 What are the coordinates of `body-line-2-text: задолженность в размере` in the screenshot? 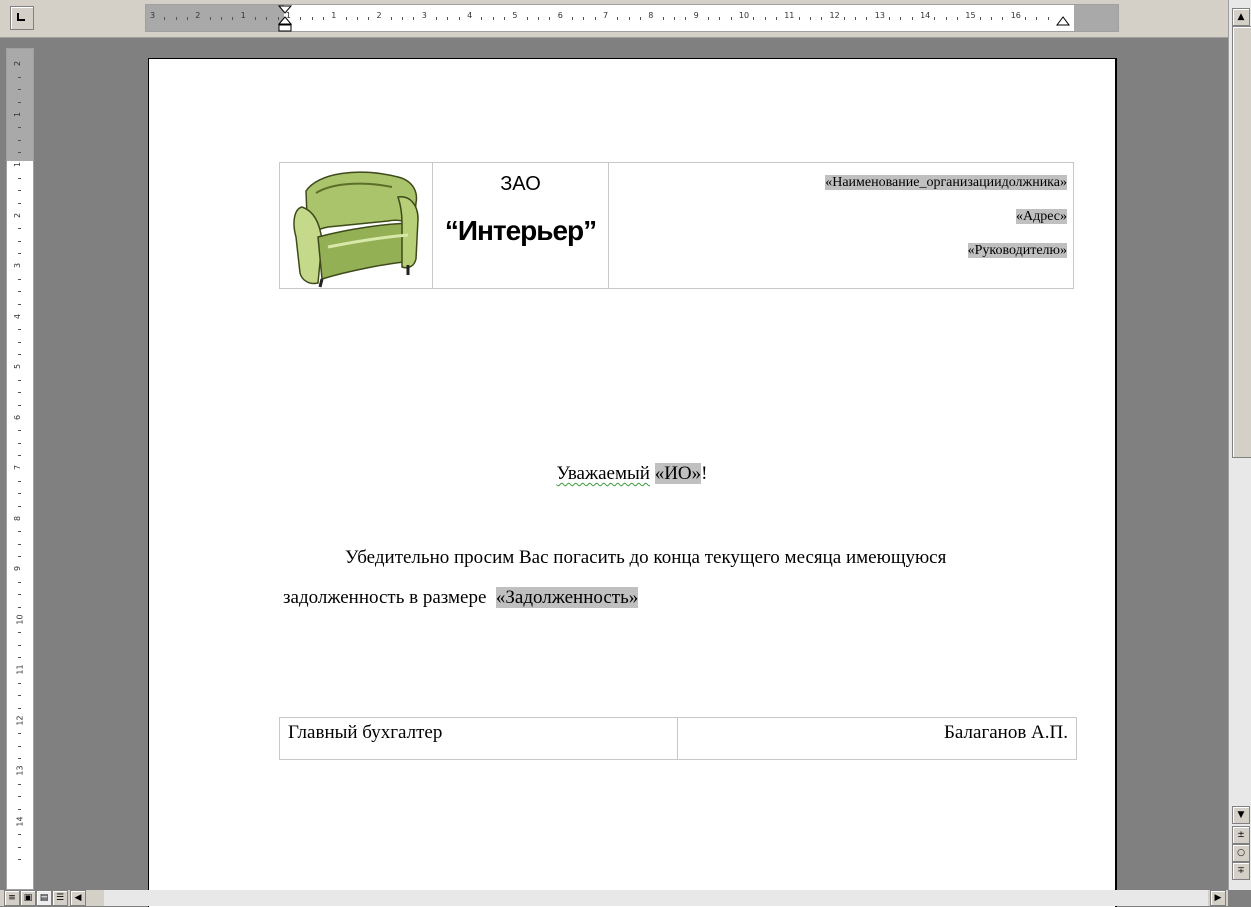 It's located at (387, 597).